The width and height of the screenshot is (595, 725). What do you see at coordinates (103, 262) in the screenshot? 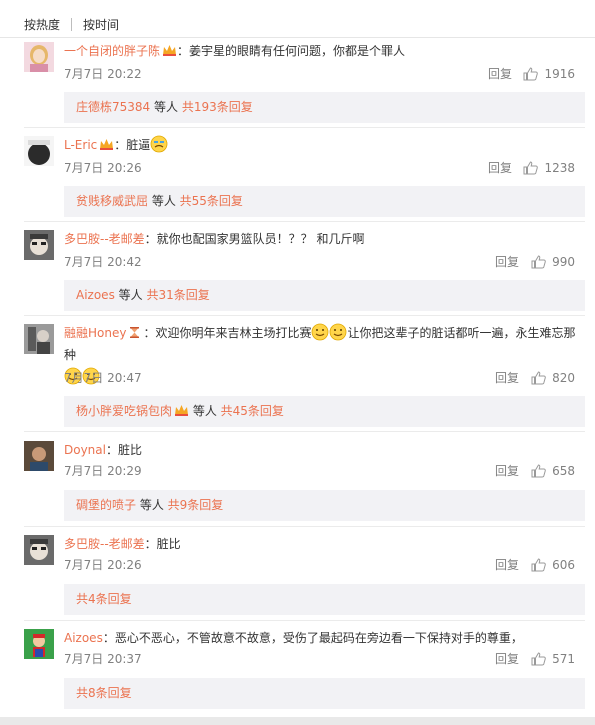
I see `comment-time: 7月7日 20:42` at bounding box center [103, 262].